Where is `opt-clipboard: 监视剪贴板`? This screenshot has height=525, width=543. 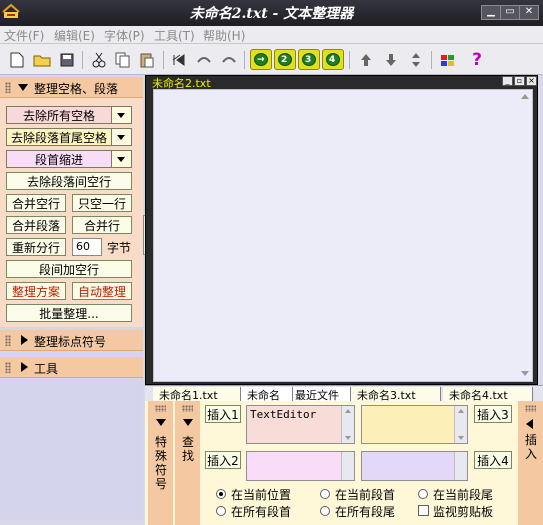
opt-clipboard: 监视剪贴板 is located at coordinates (463, 512).